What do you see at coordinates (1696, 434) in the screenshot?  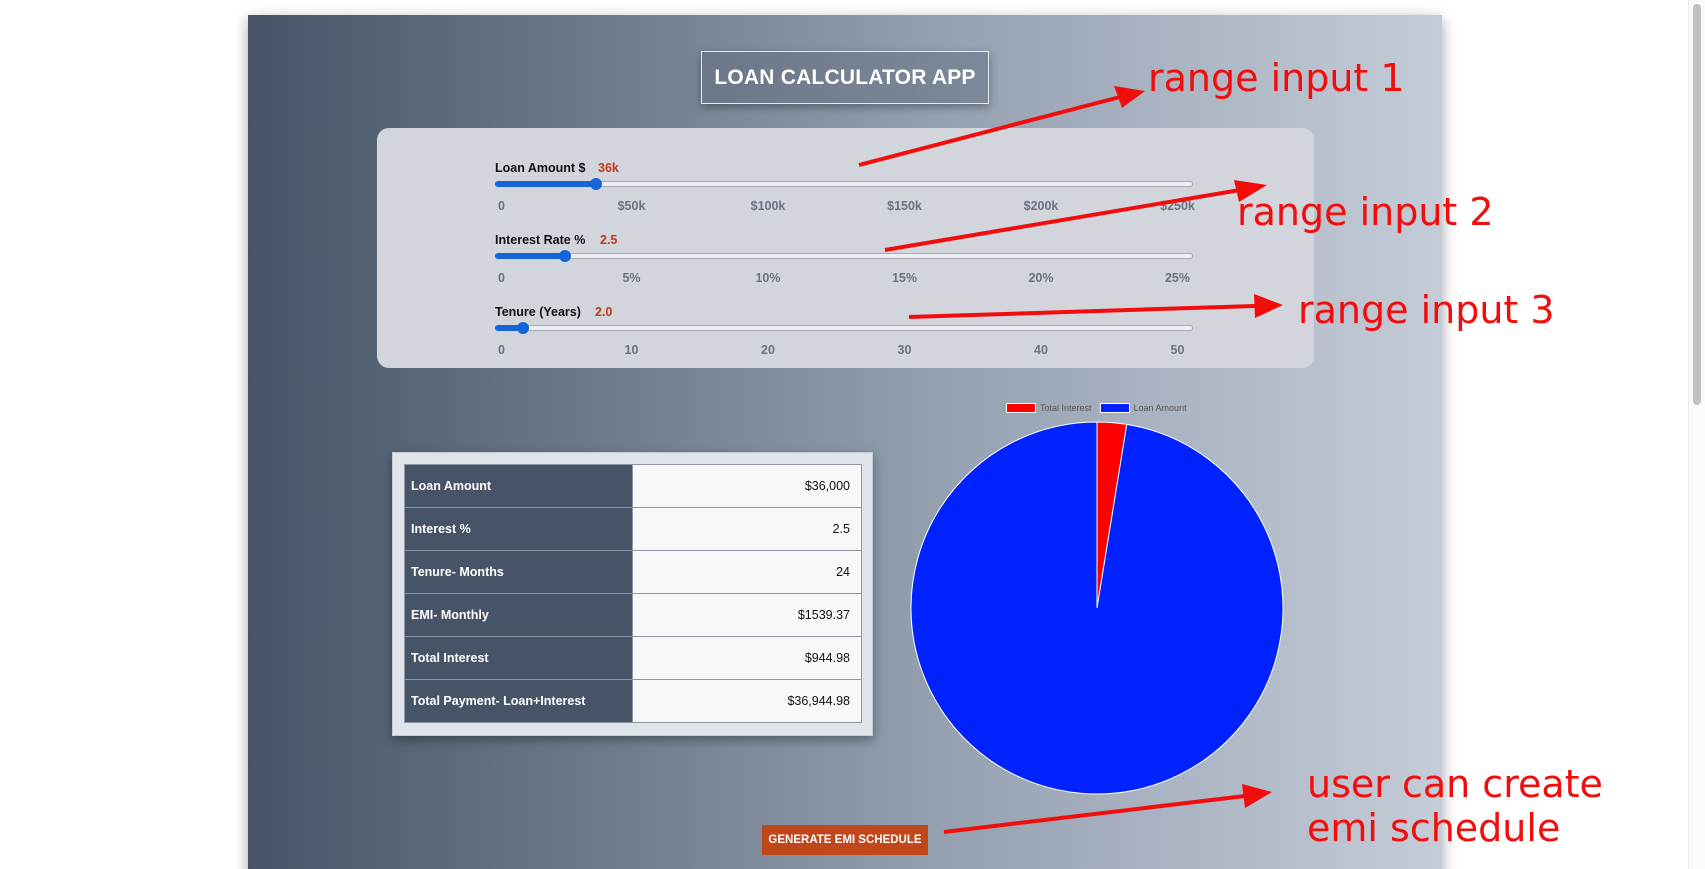 I see `page-scrollbar` at bounding box center [1696, 434].